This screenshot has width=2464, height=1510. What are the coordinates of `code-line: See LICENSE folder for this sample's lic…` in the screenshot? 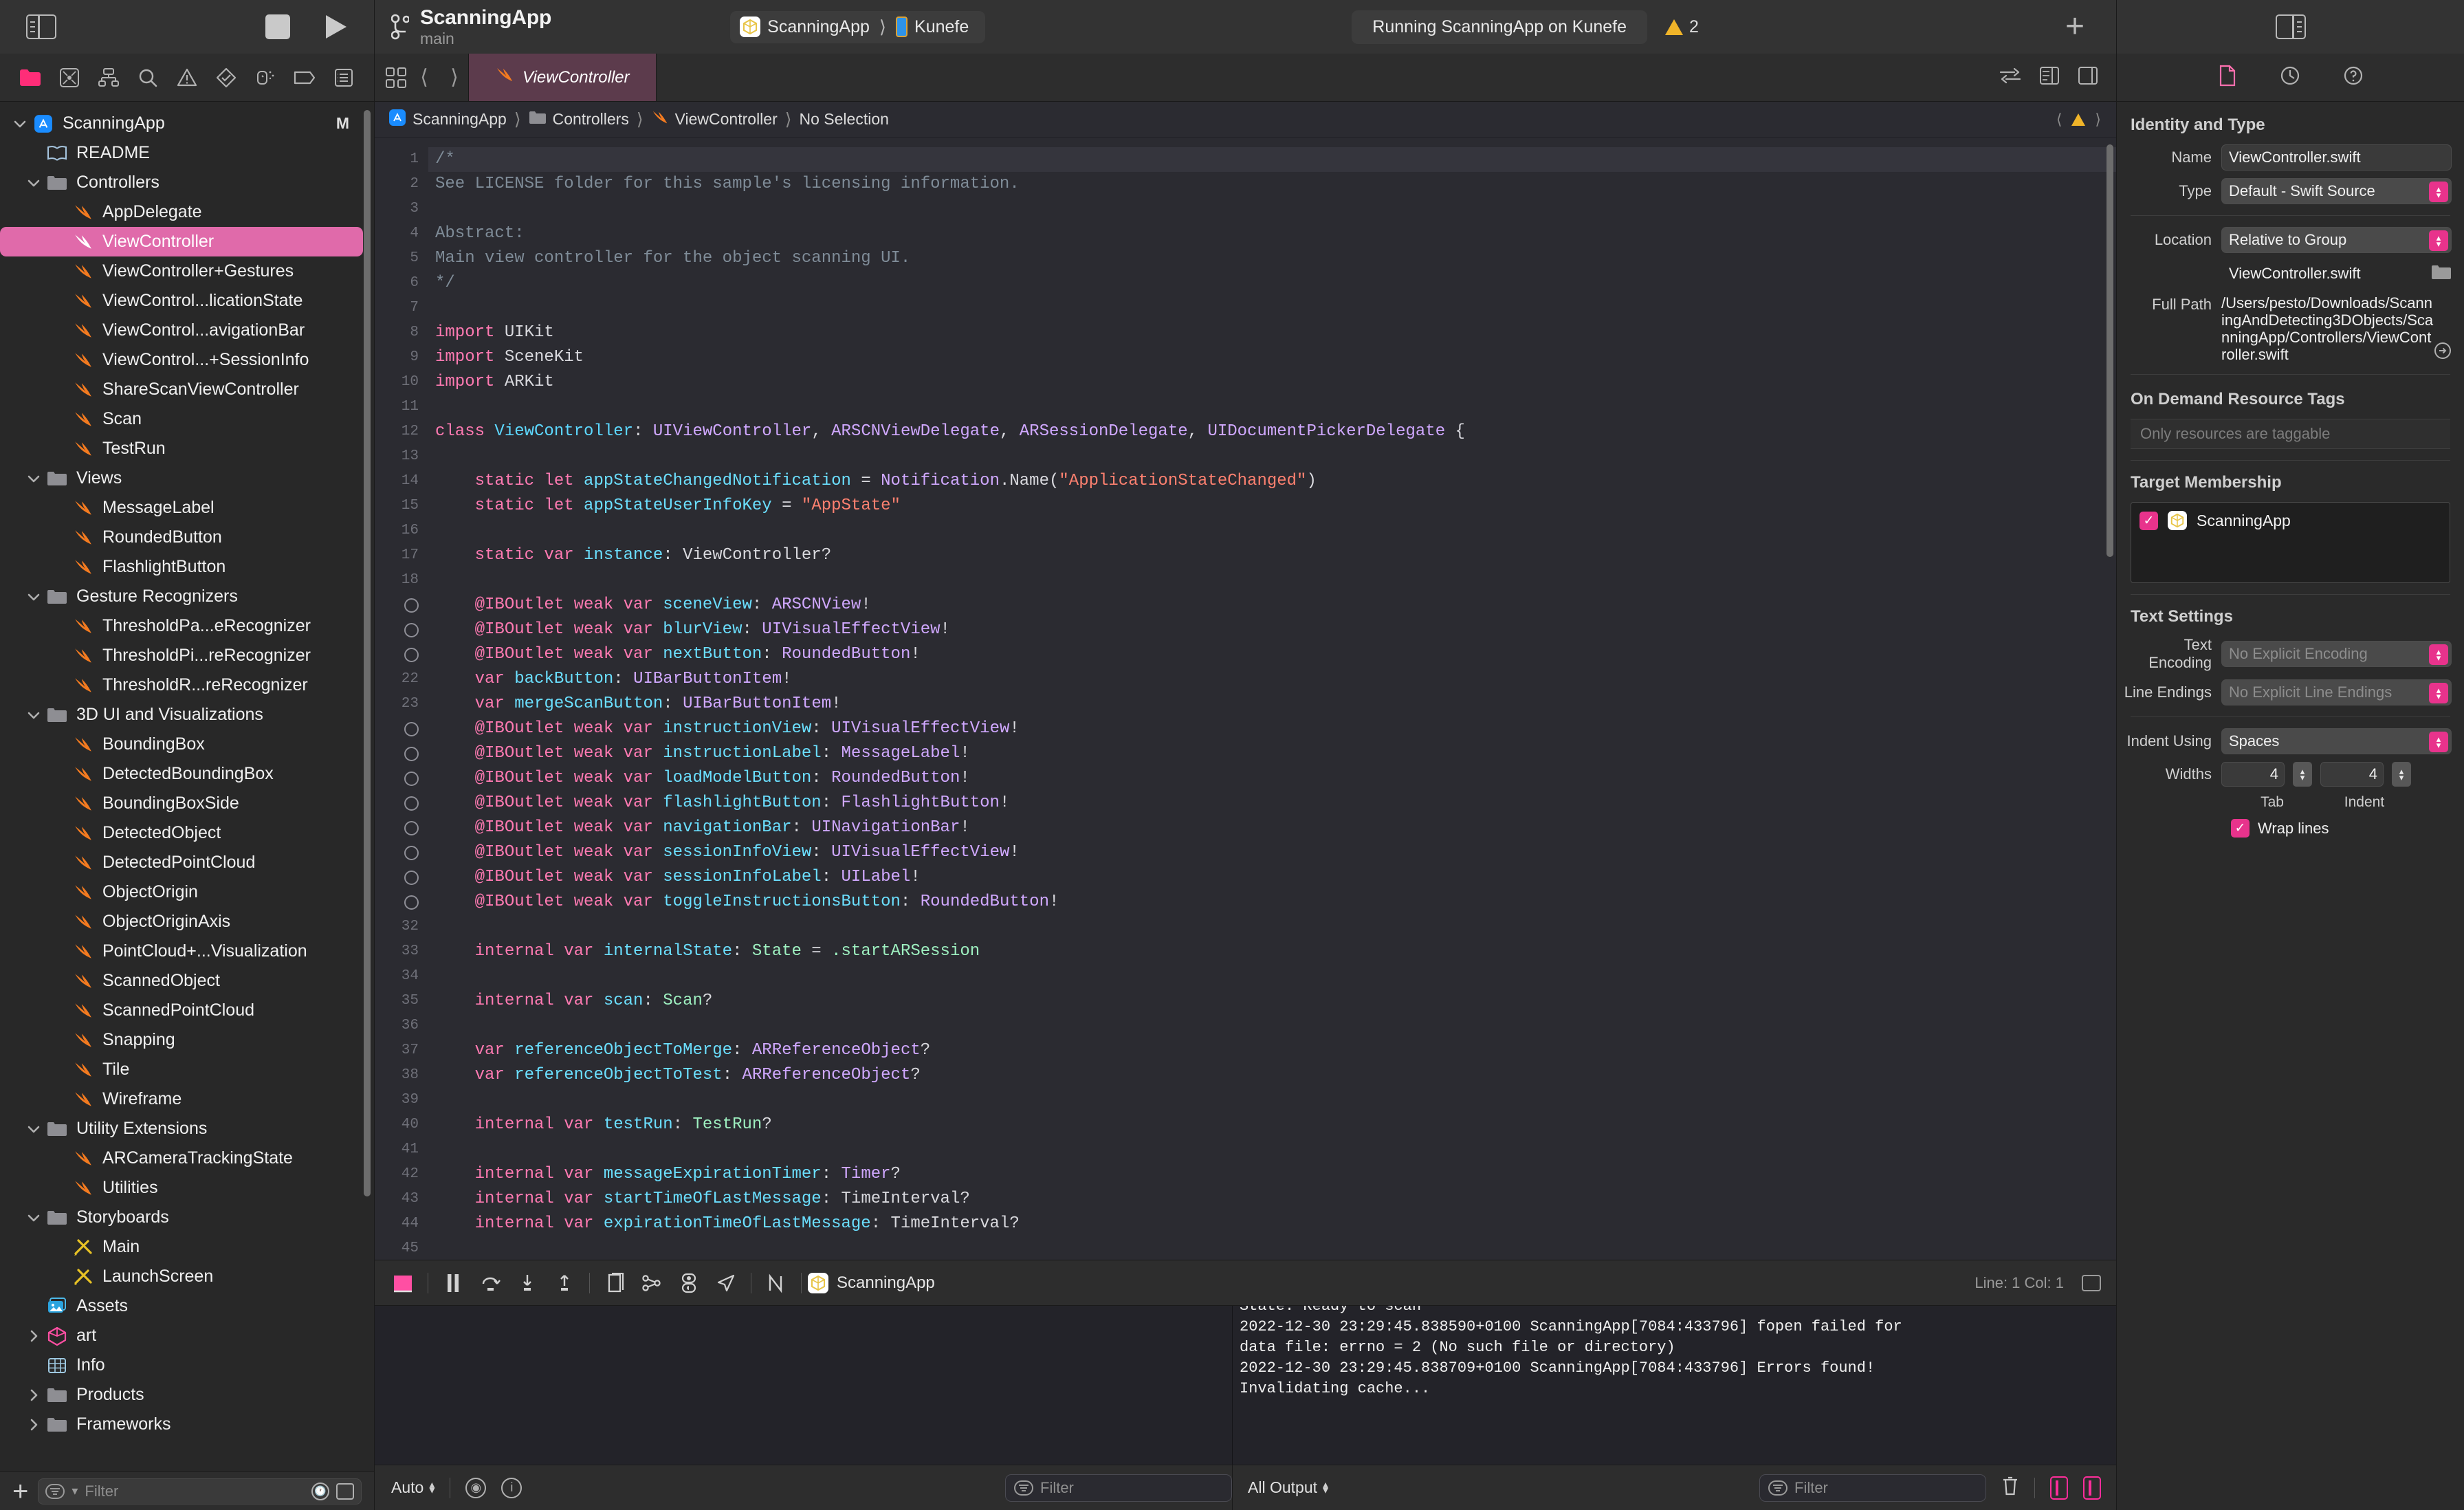 It's located at (1272, 184).